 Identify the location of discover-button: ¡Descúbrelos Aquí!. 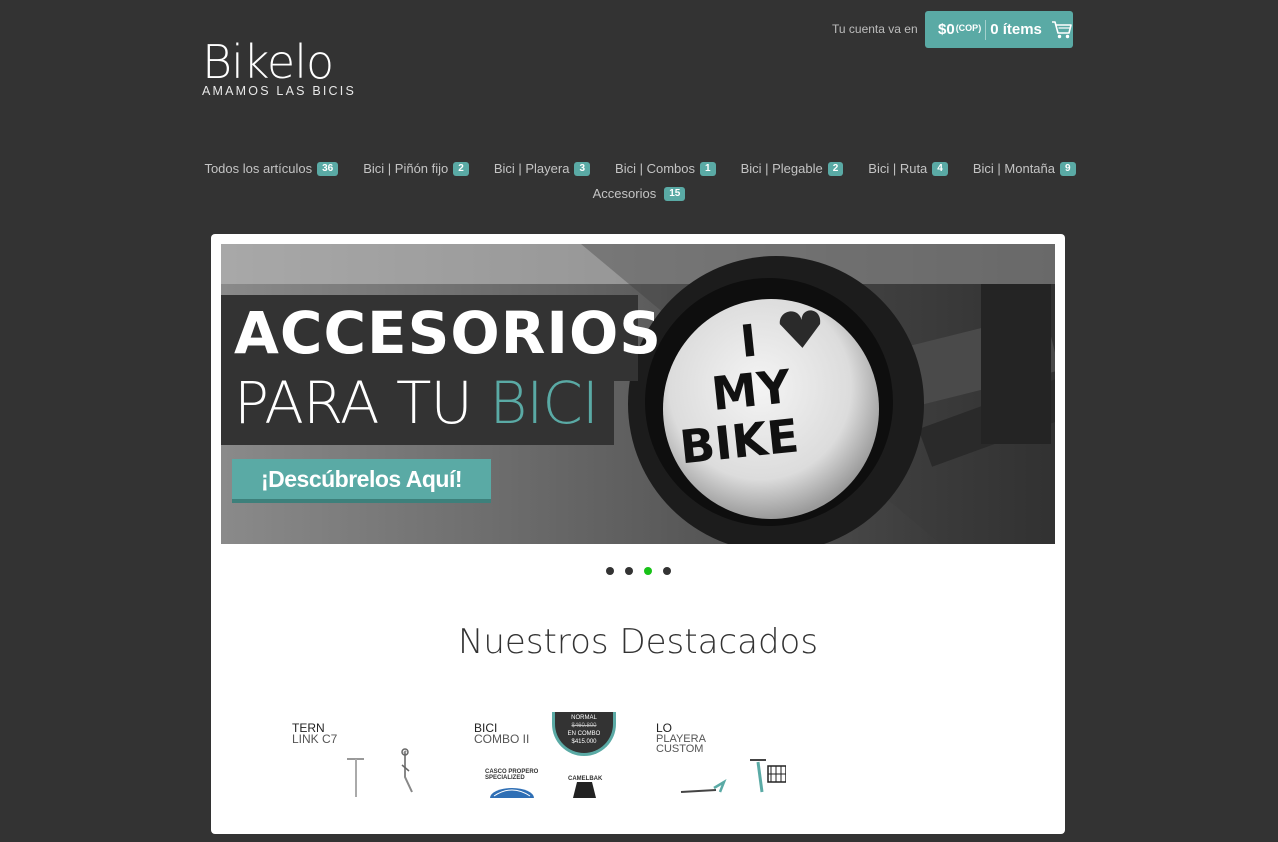
(361, 481).